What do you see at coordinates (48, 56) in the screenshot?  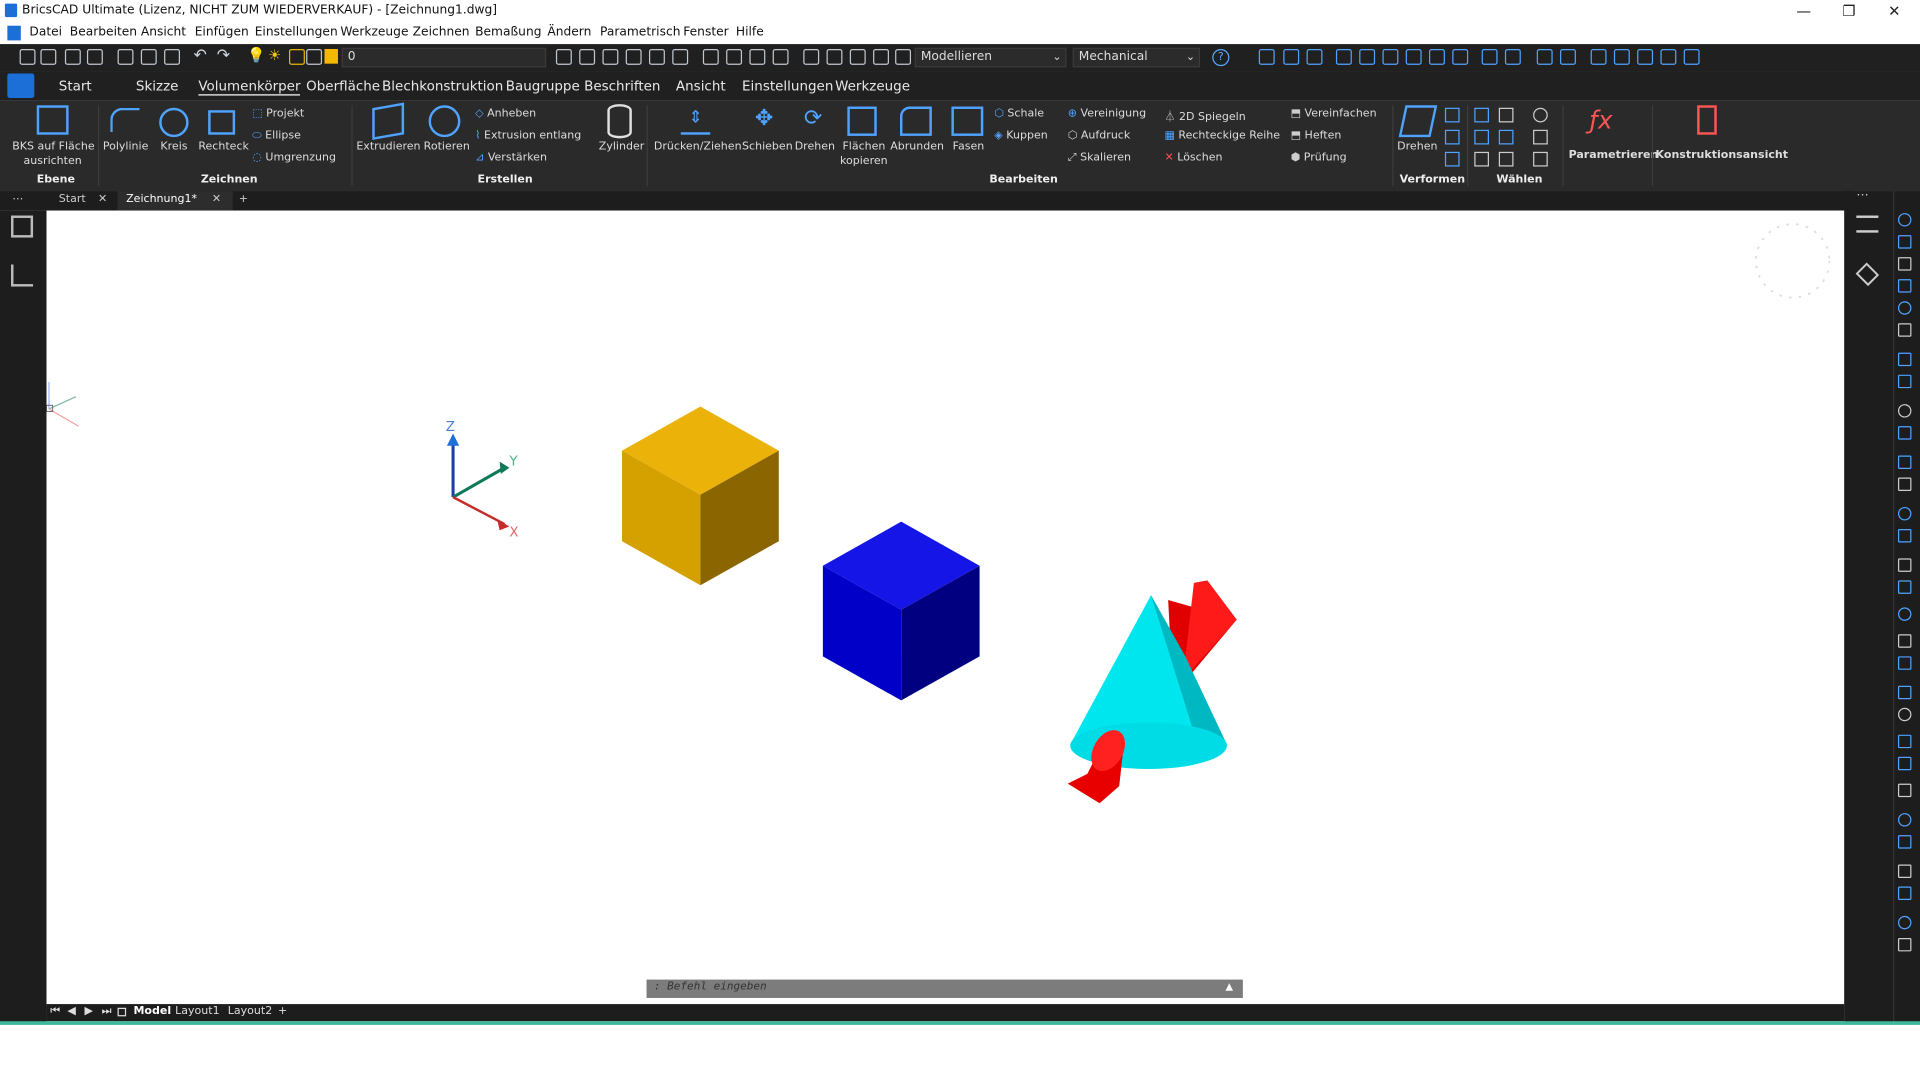 I see `open-icon` at bounding box center [48, 56].